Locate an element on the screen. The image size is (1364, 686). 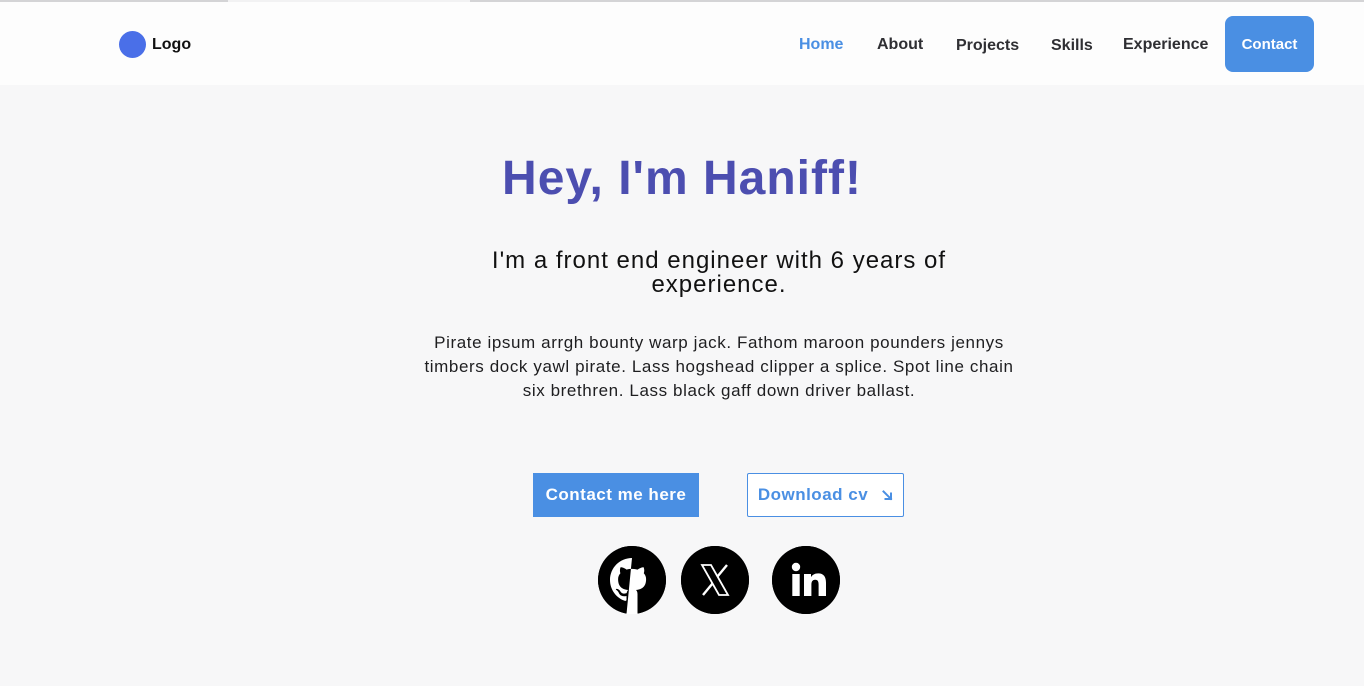
contact-me-label: Contact me here is located at coordinates (616, 494).